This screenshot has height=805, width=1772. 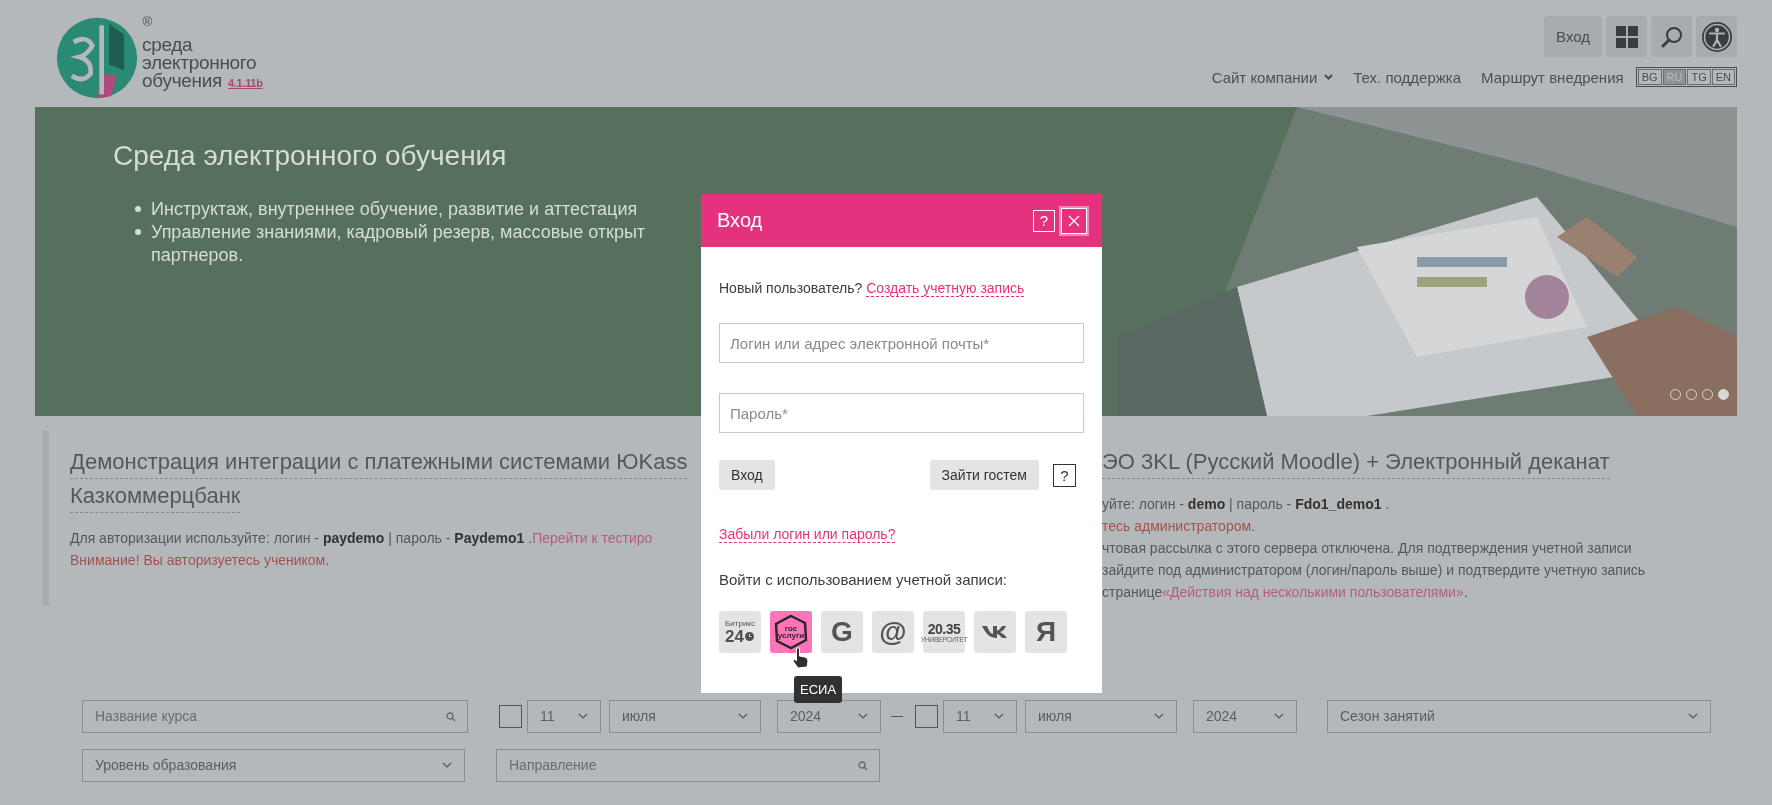 What do you see at coordinates (1649, 77) in the screenshot?
I see `language-tab: BG` at bounding box center [1649, 77].